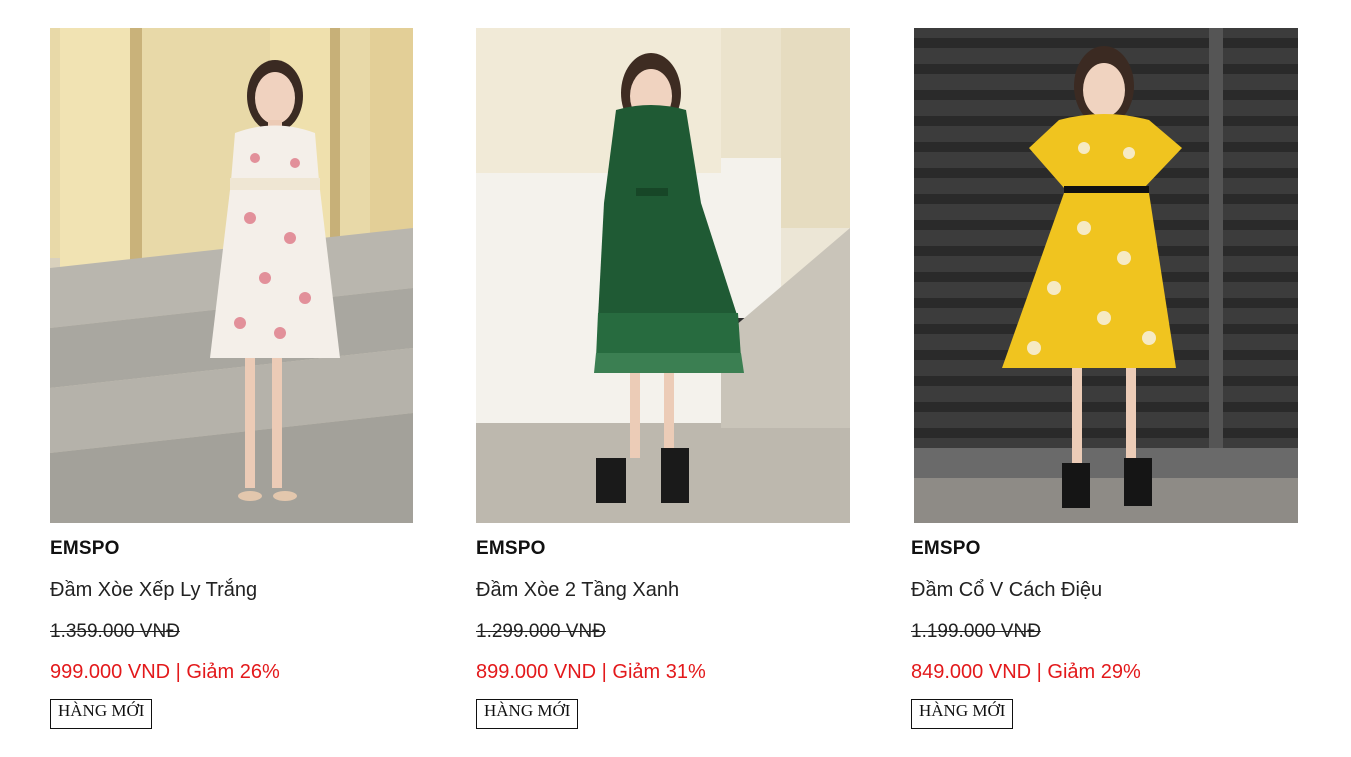 This screenshot has height=757, width=1351. What do you see at coordinates (110, 672) in the screenshot?
I see `sale-price: 999.000 VND` at bounding box center [110, 672].